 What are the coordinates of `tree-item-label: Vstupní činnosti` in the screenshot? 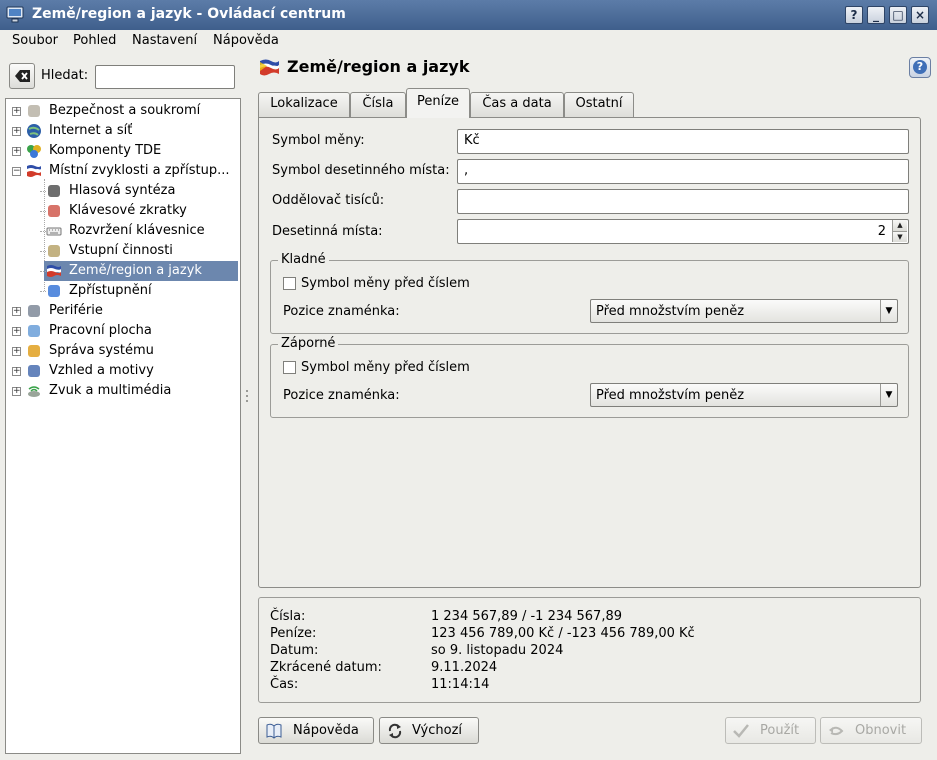 It's located at (121, 250).